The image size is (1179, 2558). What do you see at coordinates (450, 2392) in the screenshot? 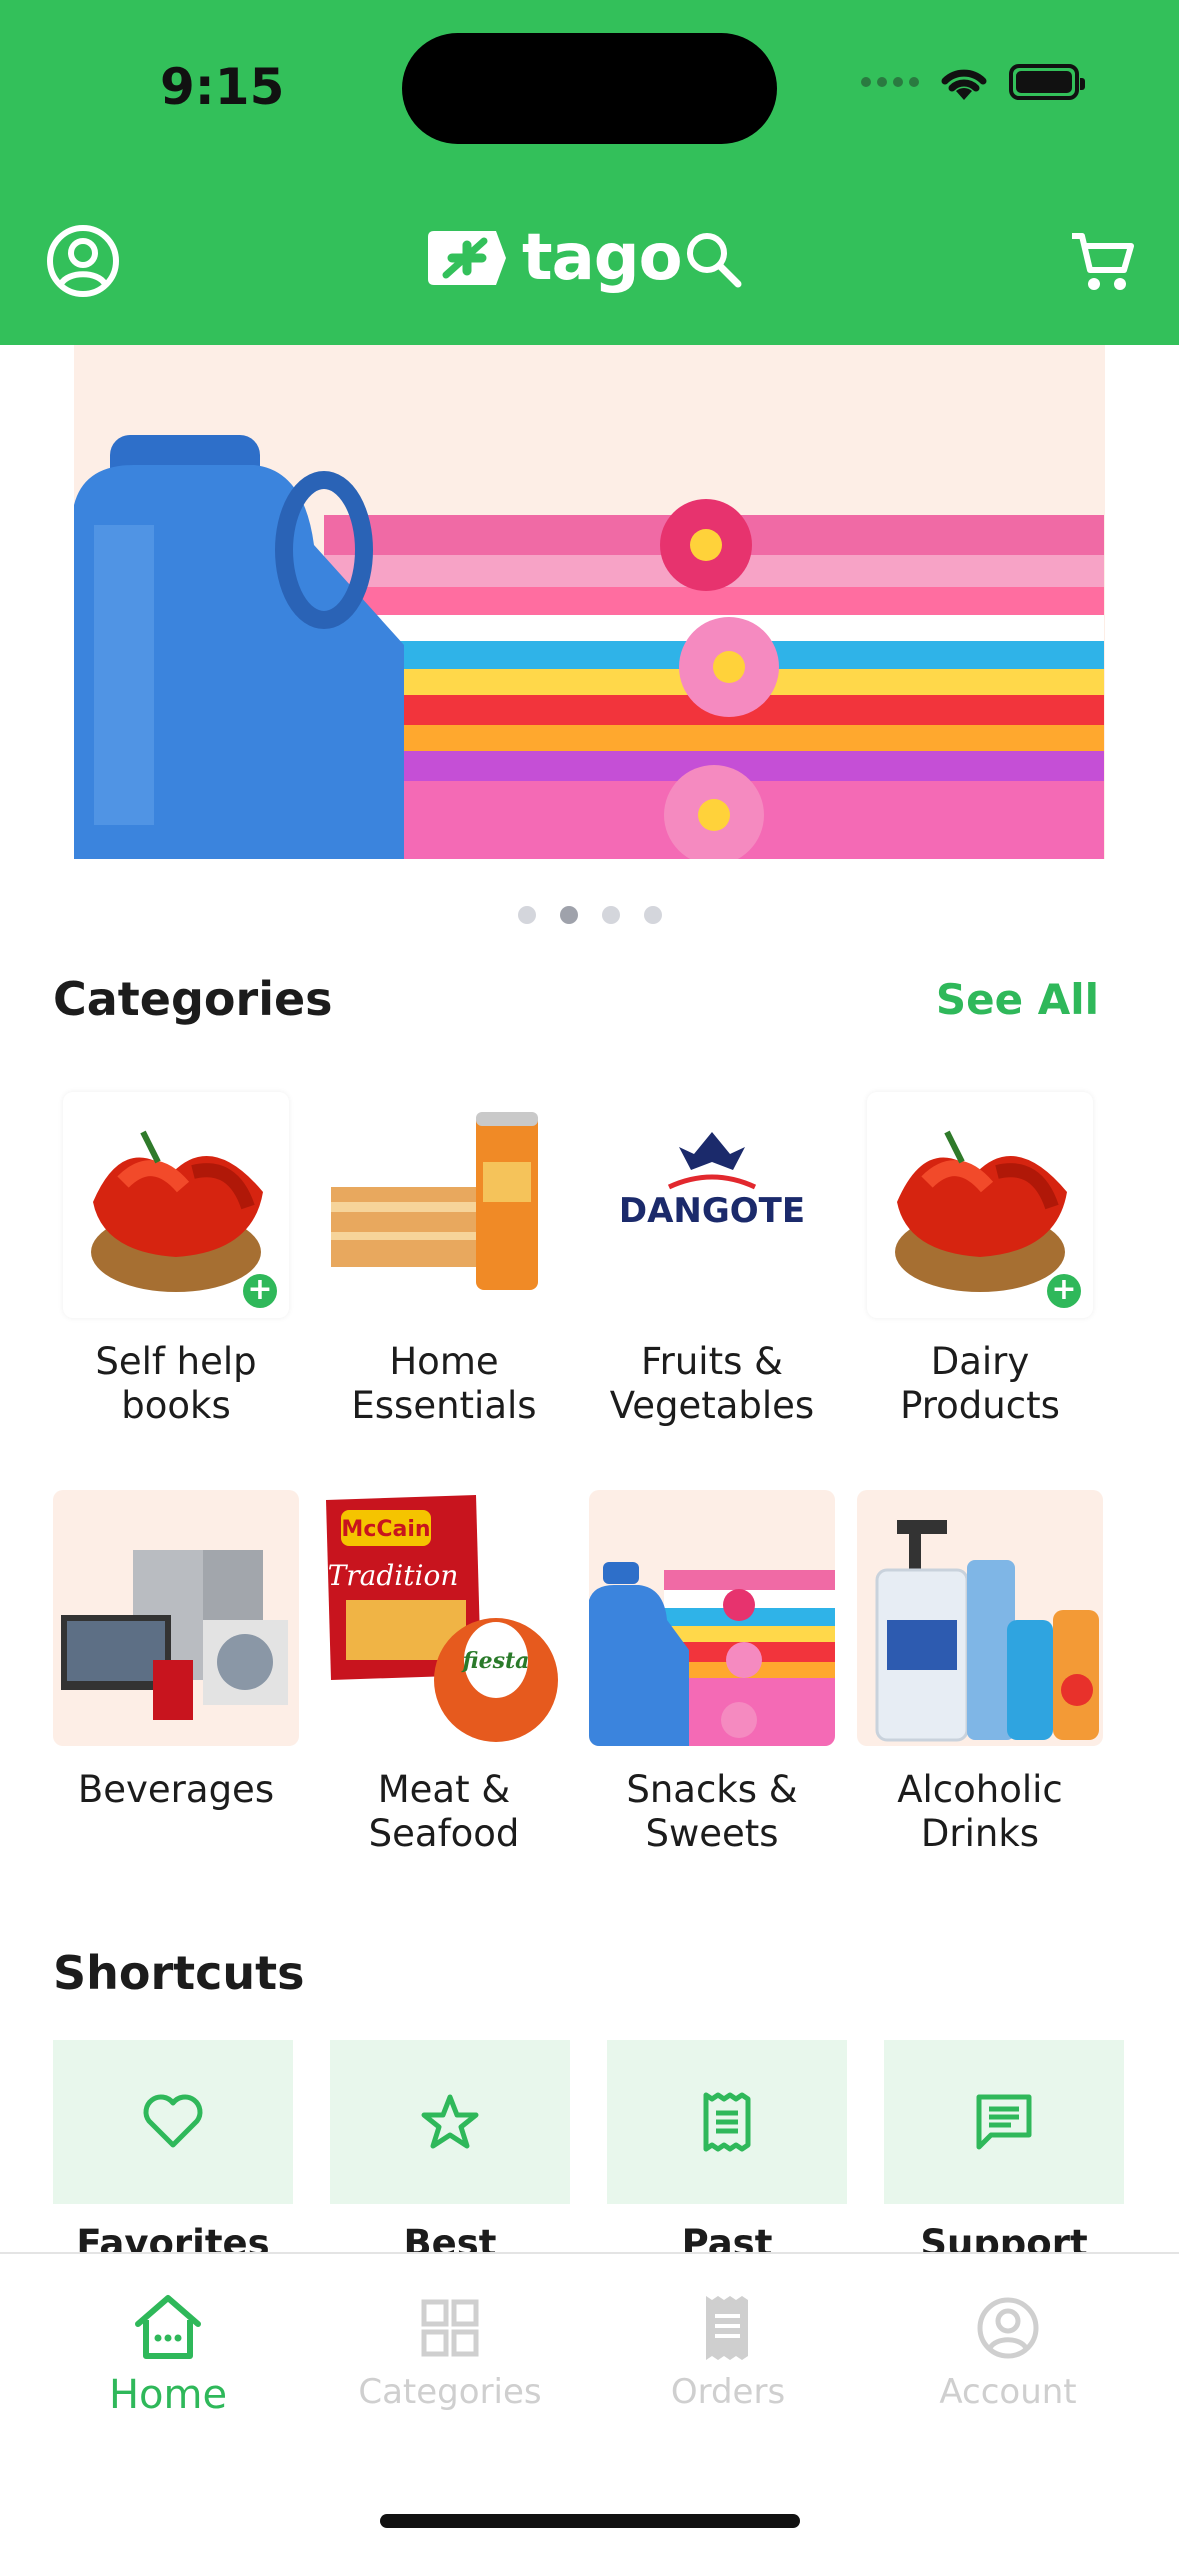
I see `tab-label: Categories` at bounding box center [450, 2392].